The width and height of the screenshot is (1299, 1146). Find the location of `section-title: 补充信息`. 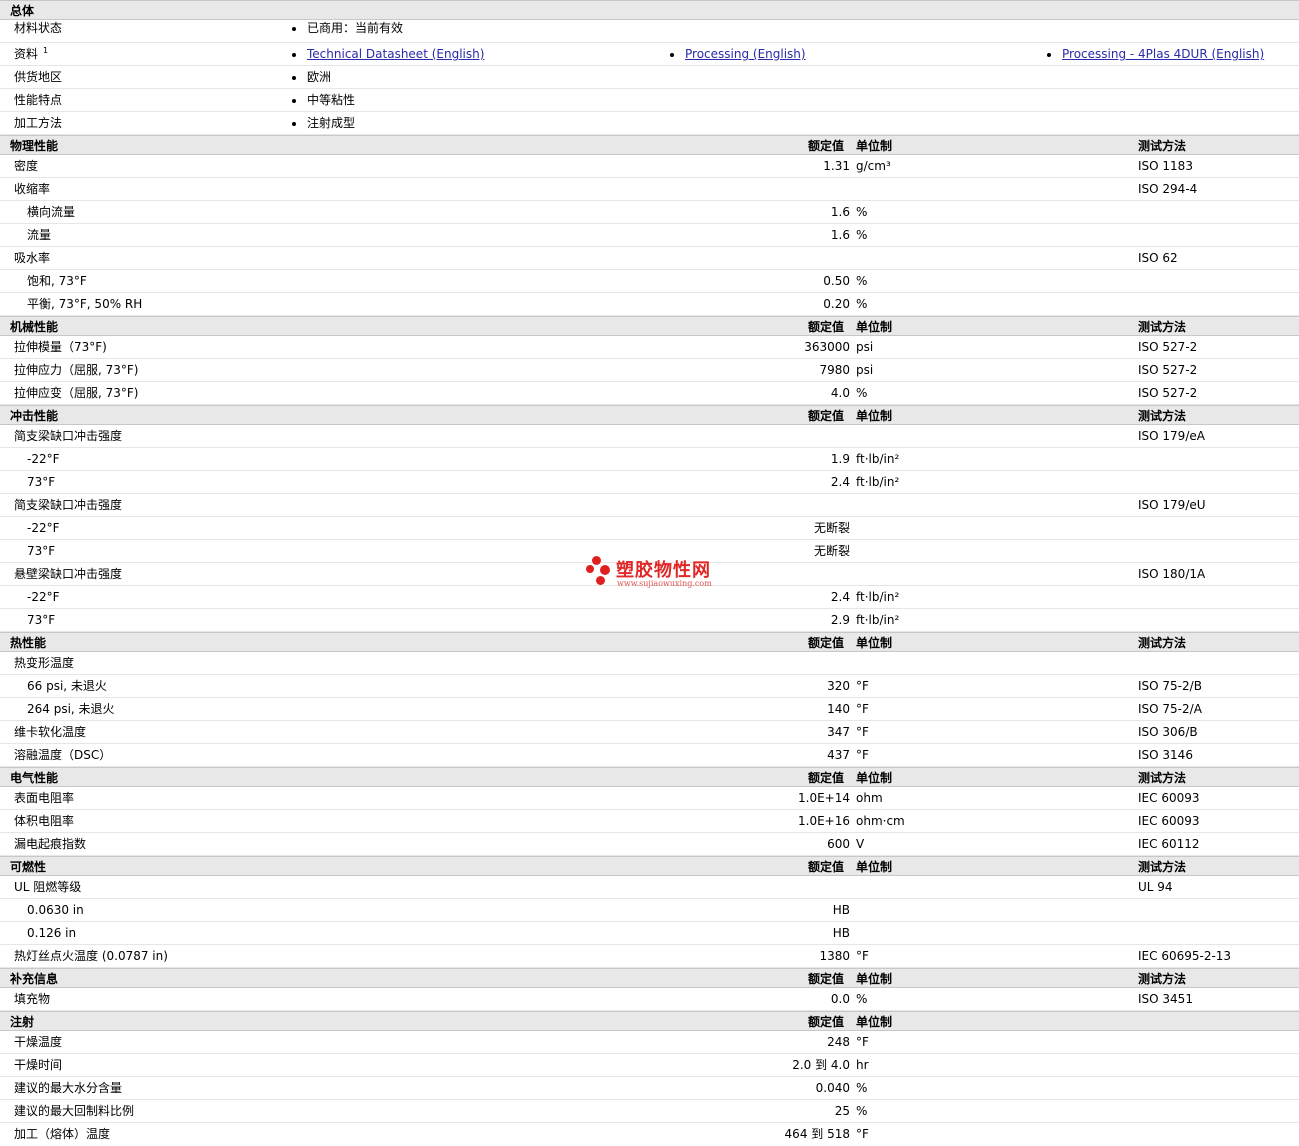

section-title: 补充信息 is located at coordinates (34, 979).